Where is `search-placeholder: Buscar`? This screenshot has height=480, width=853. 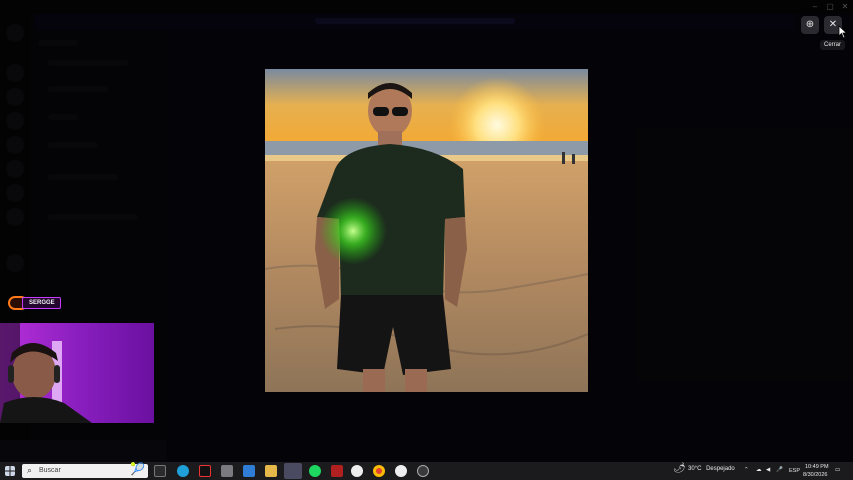 search-placeholder: Buscar is located at coordinates (50, 470).